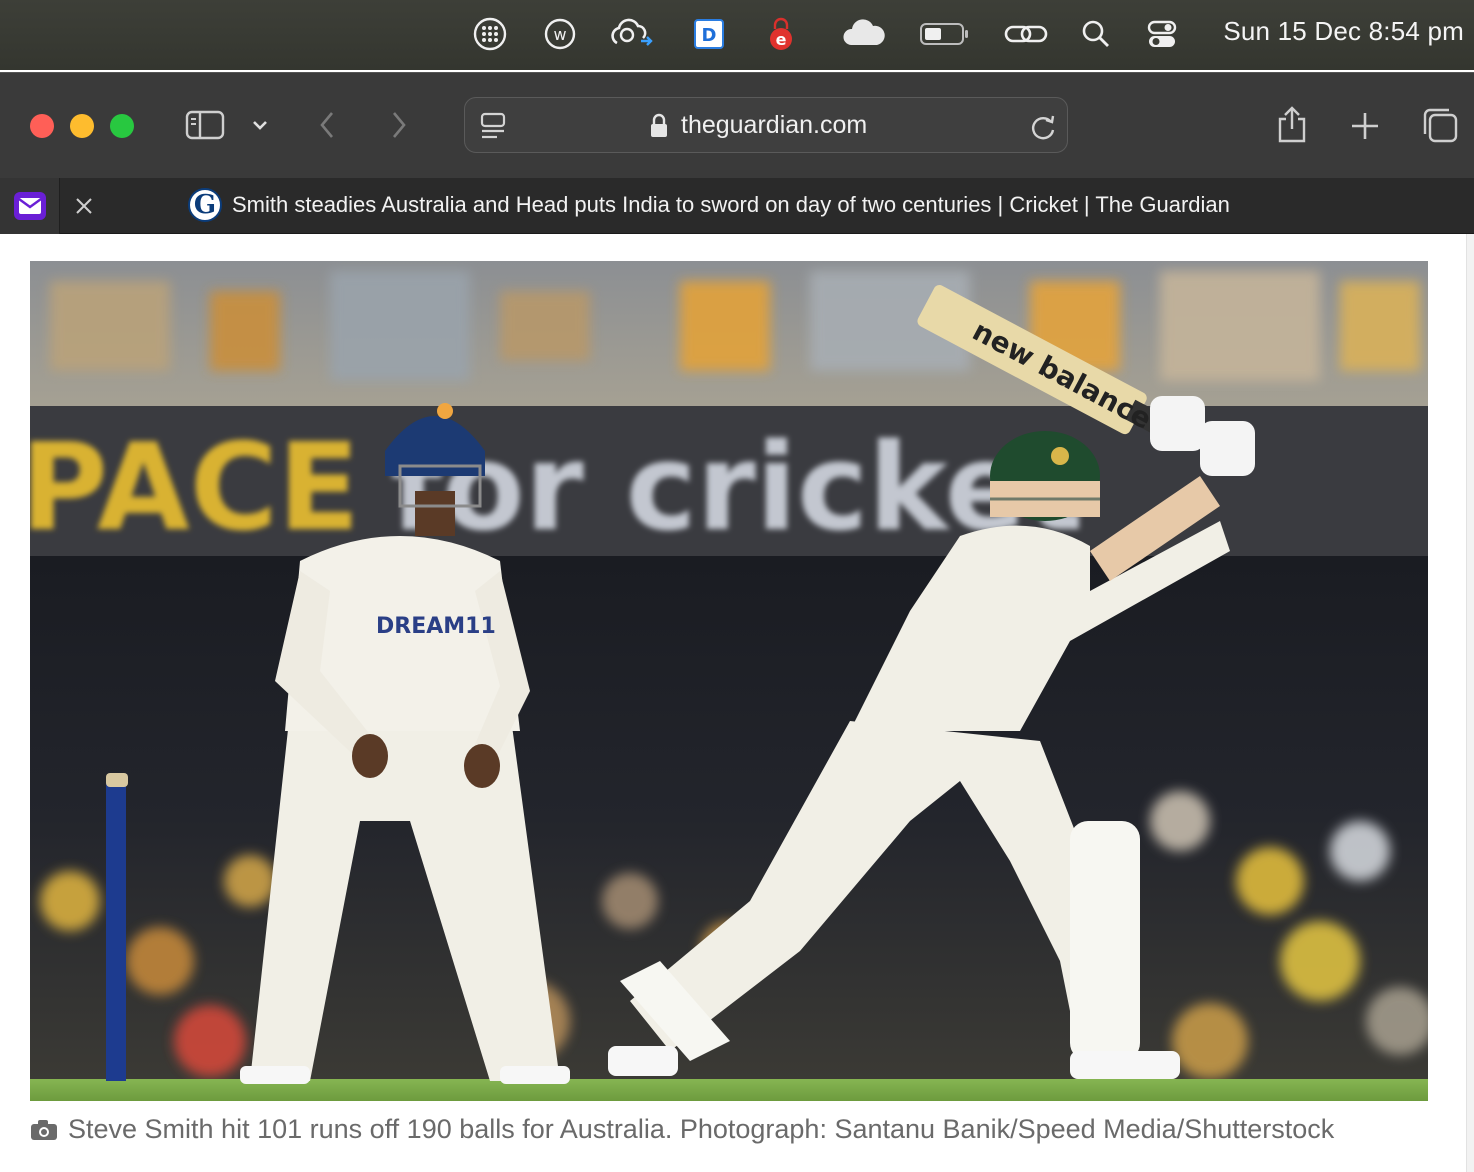 The image size is (1474, 1172). What do you see at coordinates (490, 34) in the screenshot?
I see `grid-icon` at bounding box center [490, 34].